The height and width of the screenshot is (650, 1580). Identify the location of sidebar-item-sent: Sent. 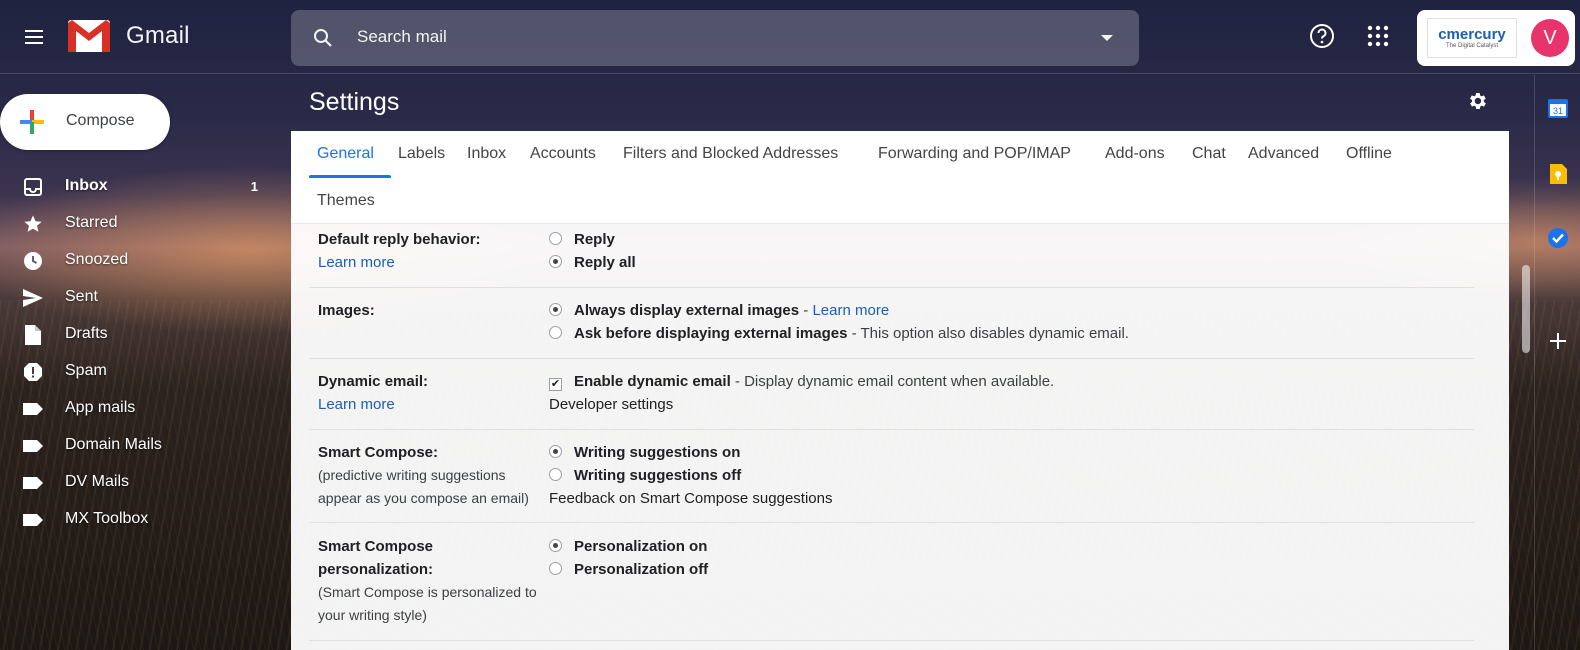
(140, 297).